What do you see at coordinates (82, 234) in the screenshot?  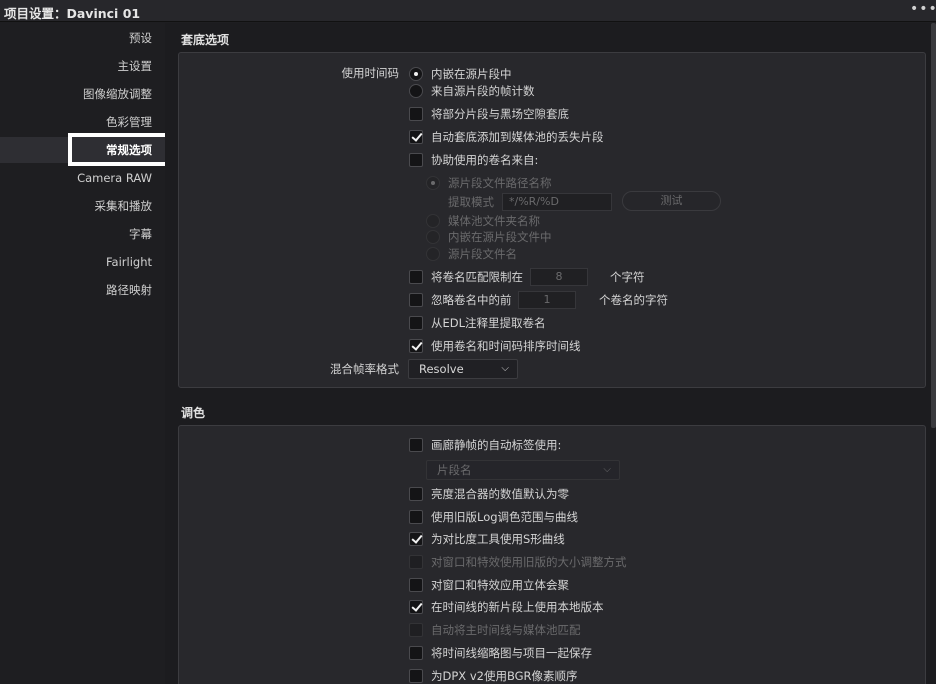 I see `sidebar-item-subtitles: 字幕` at bounding box center [82, 234].